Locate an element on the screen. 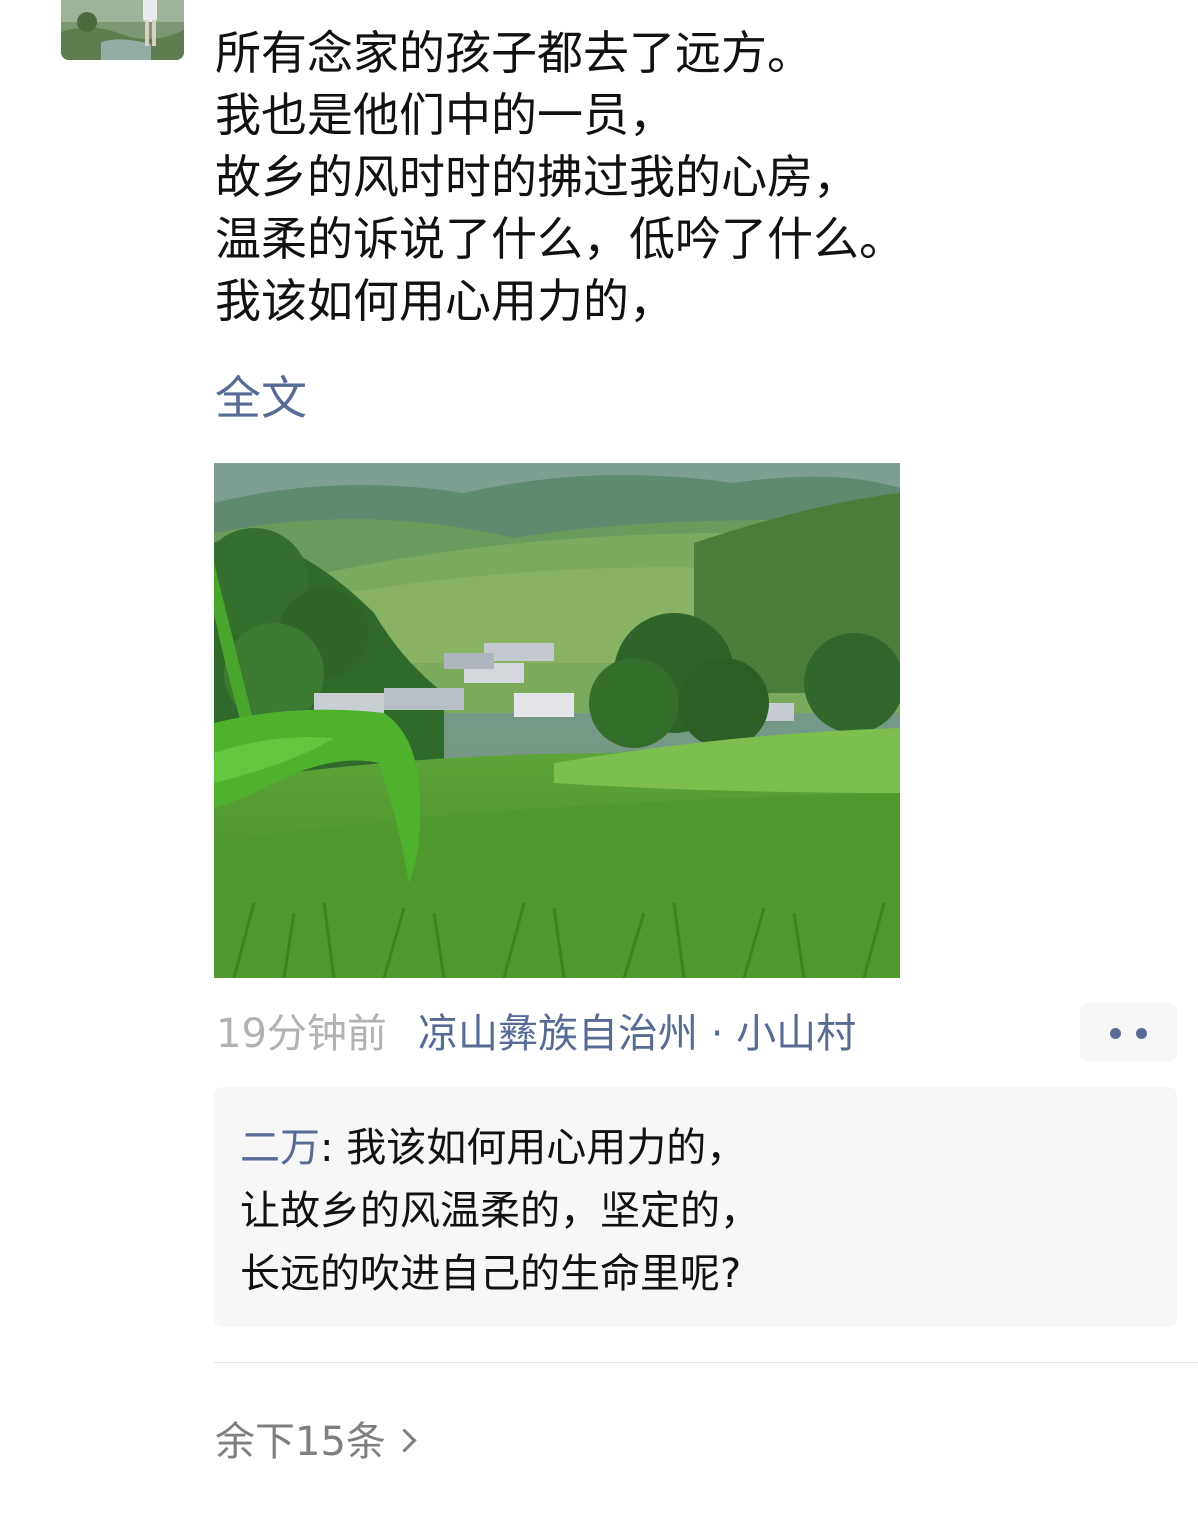 Image resolution: width=1198 pixels, height=1524 pixels. full-text-link: 全文 is located at coordinates (261, 398).